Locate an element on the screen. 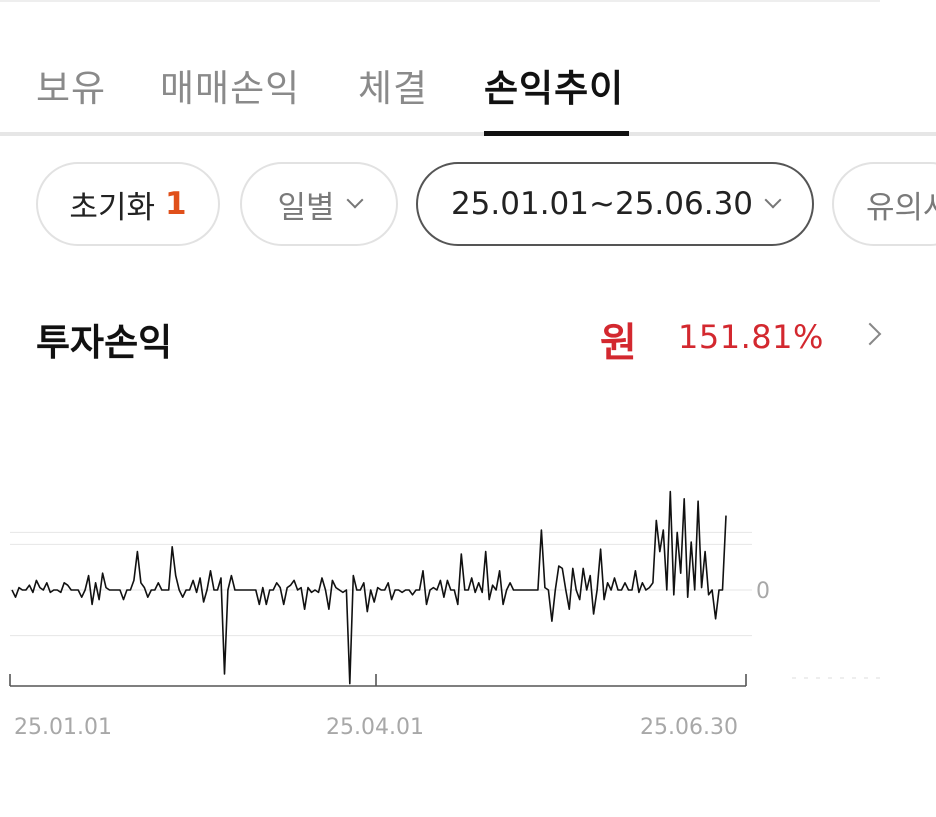 This screenshot has height=817, width=936. x-tick-label: 25.01.01 is located at coordinates (63, 727).